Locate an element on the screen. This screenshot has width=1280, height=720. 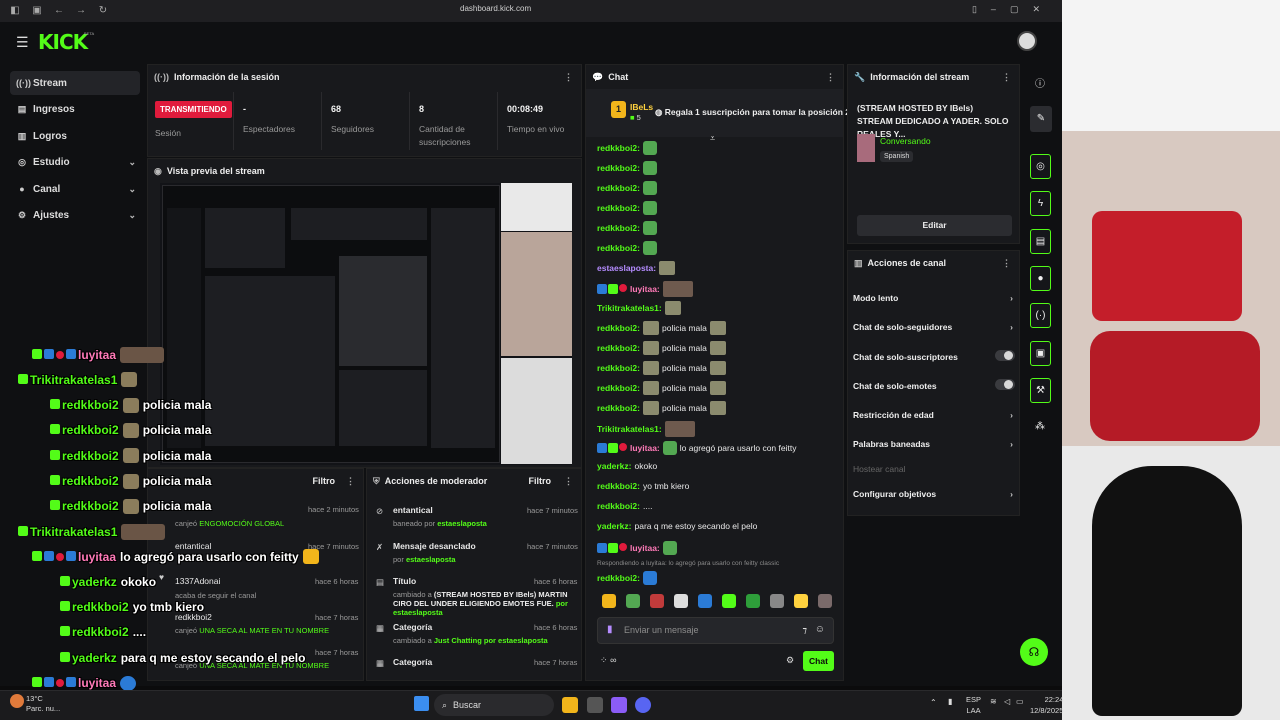
microphone-icon: ▮ is located at coordinates (610, 629).